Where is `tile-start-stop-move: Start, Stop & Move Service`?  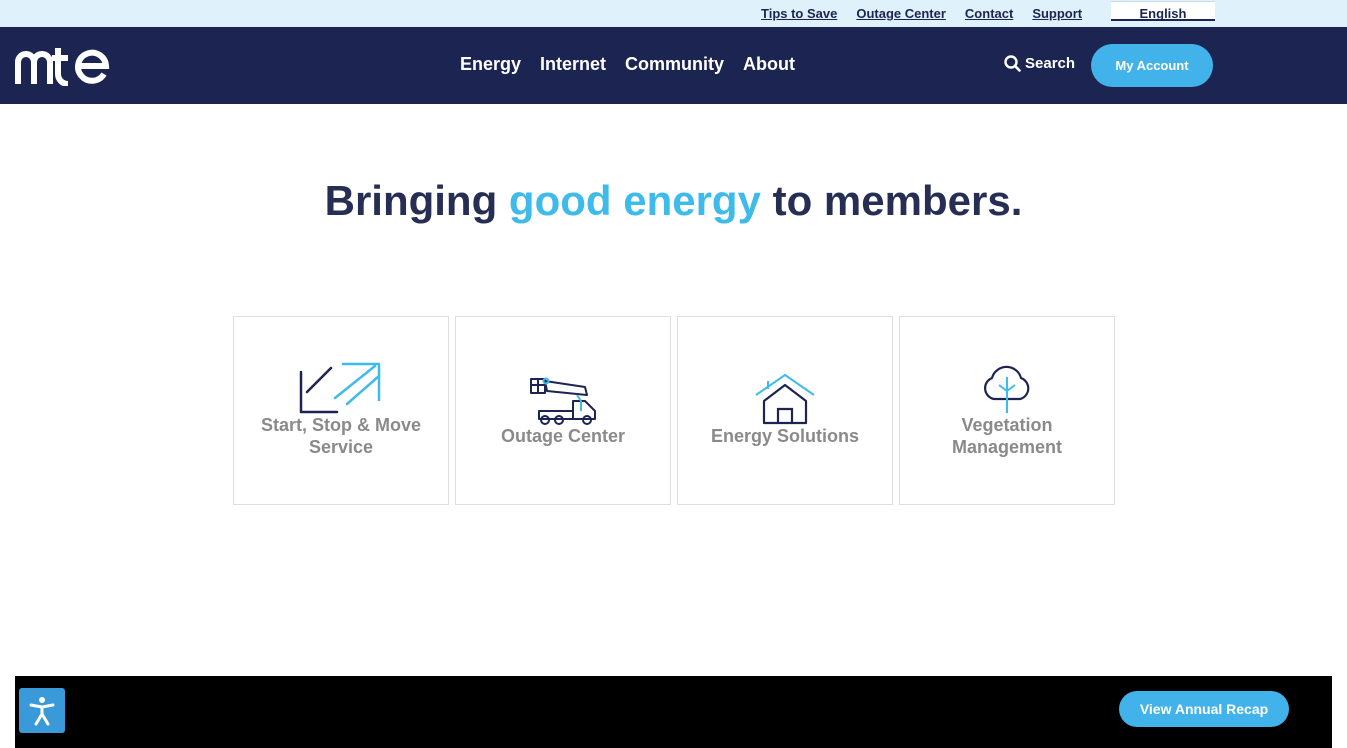
tile-start-stop-move: Start, Stop & Move Service is located at coordinates (341, 410).